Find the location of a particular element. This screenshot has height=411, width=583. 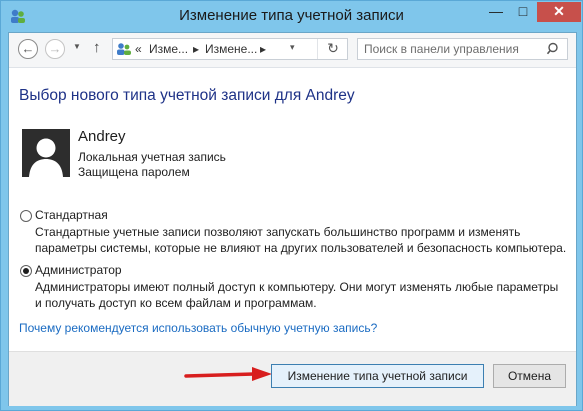

user-name: Andrey is located at coordinates (102, 136).